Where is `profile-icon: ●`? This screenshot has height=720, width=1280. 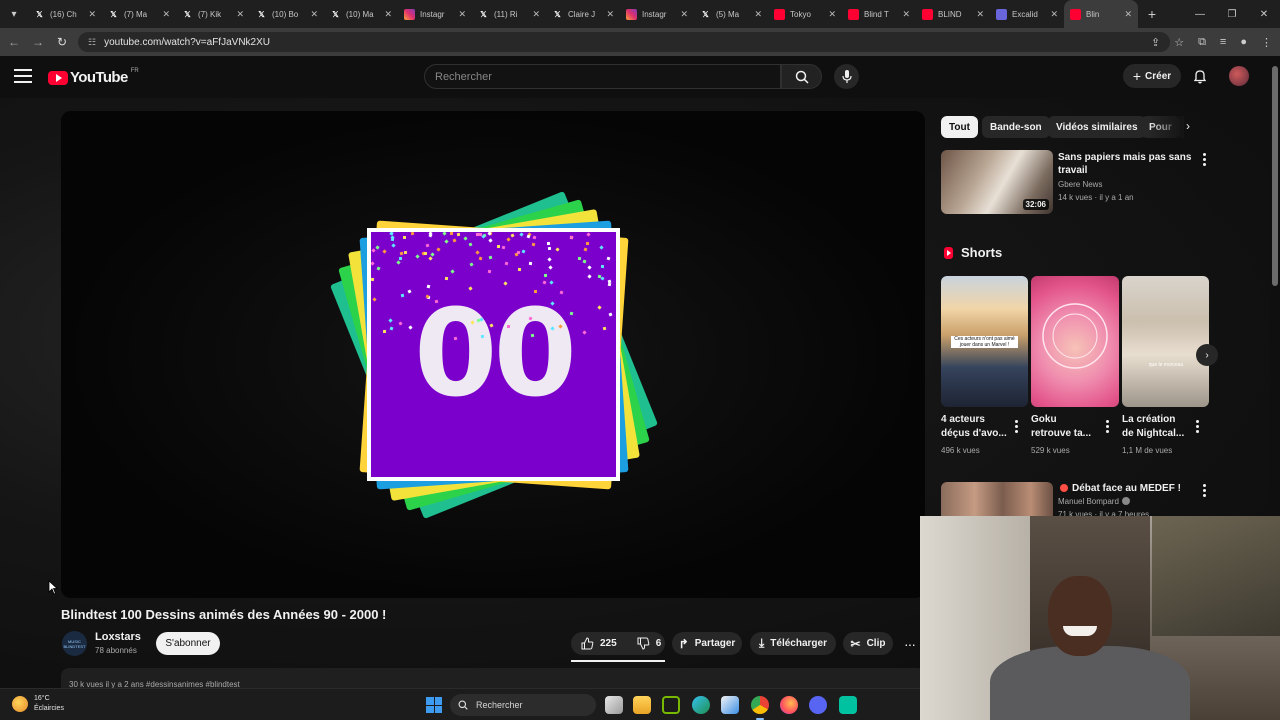
profile-icon: ● is located at coordinates (1243, 42).